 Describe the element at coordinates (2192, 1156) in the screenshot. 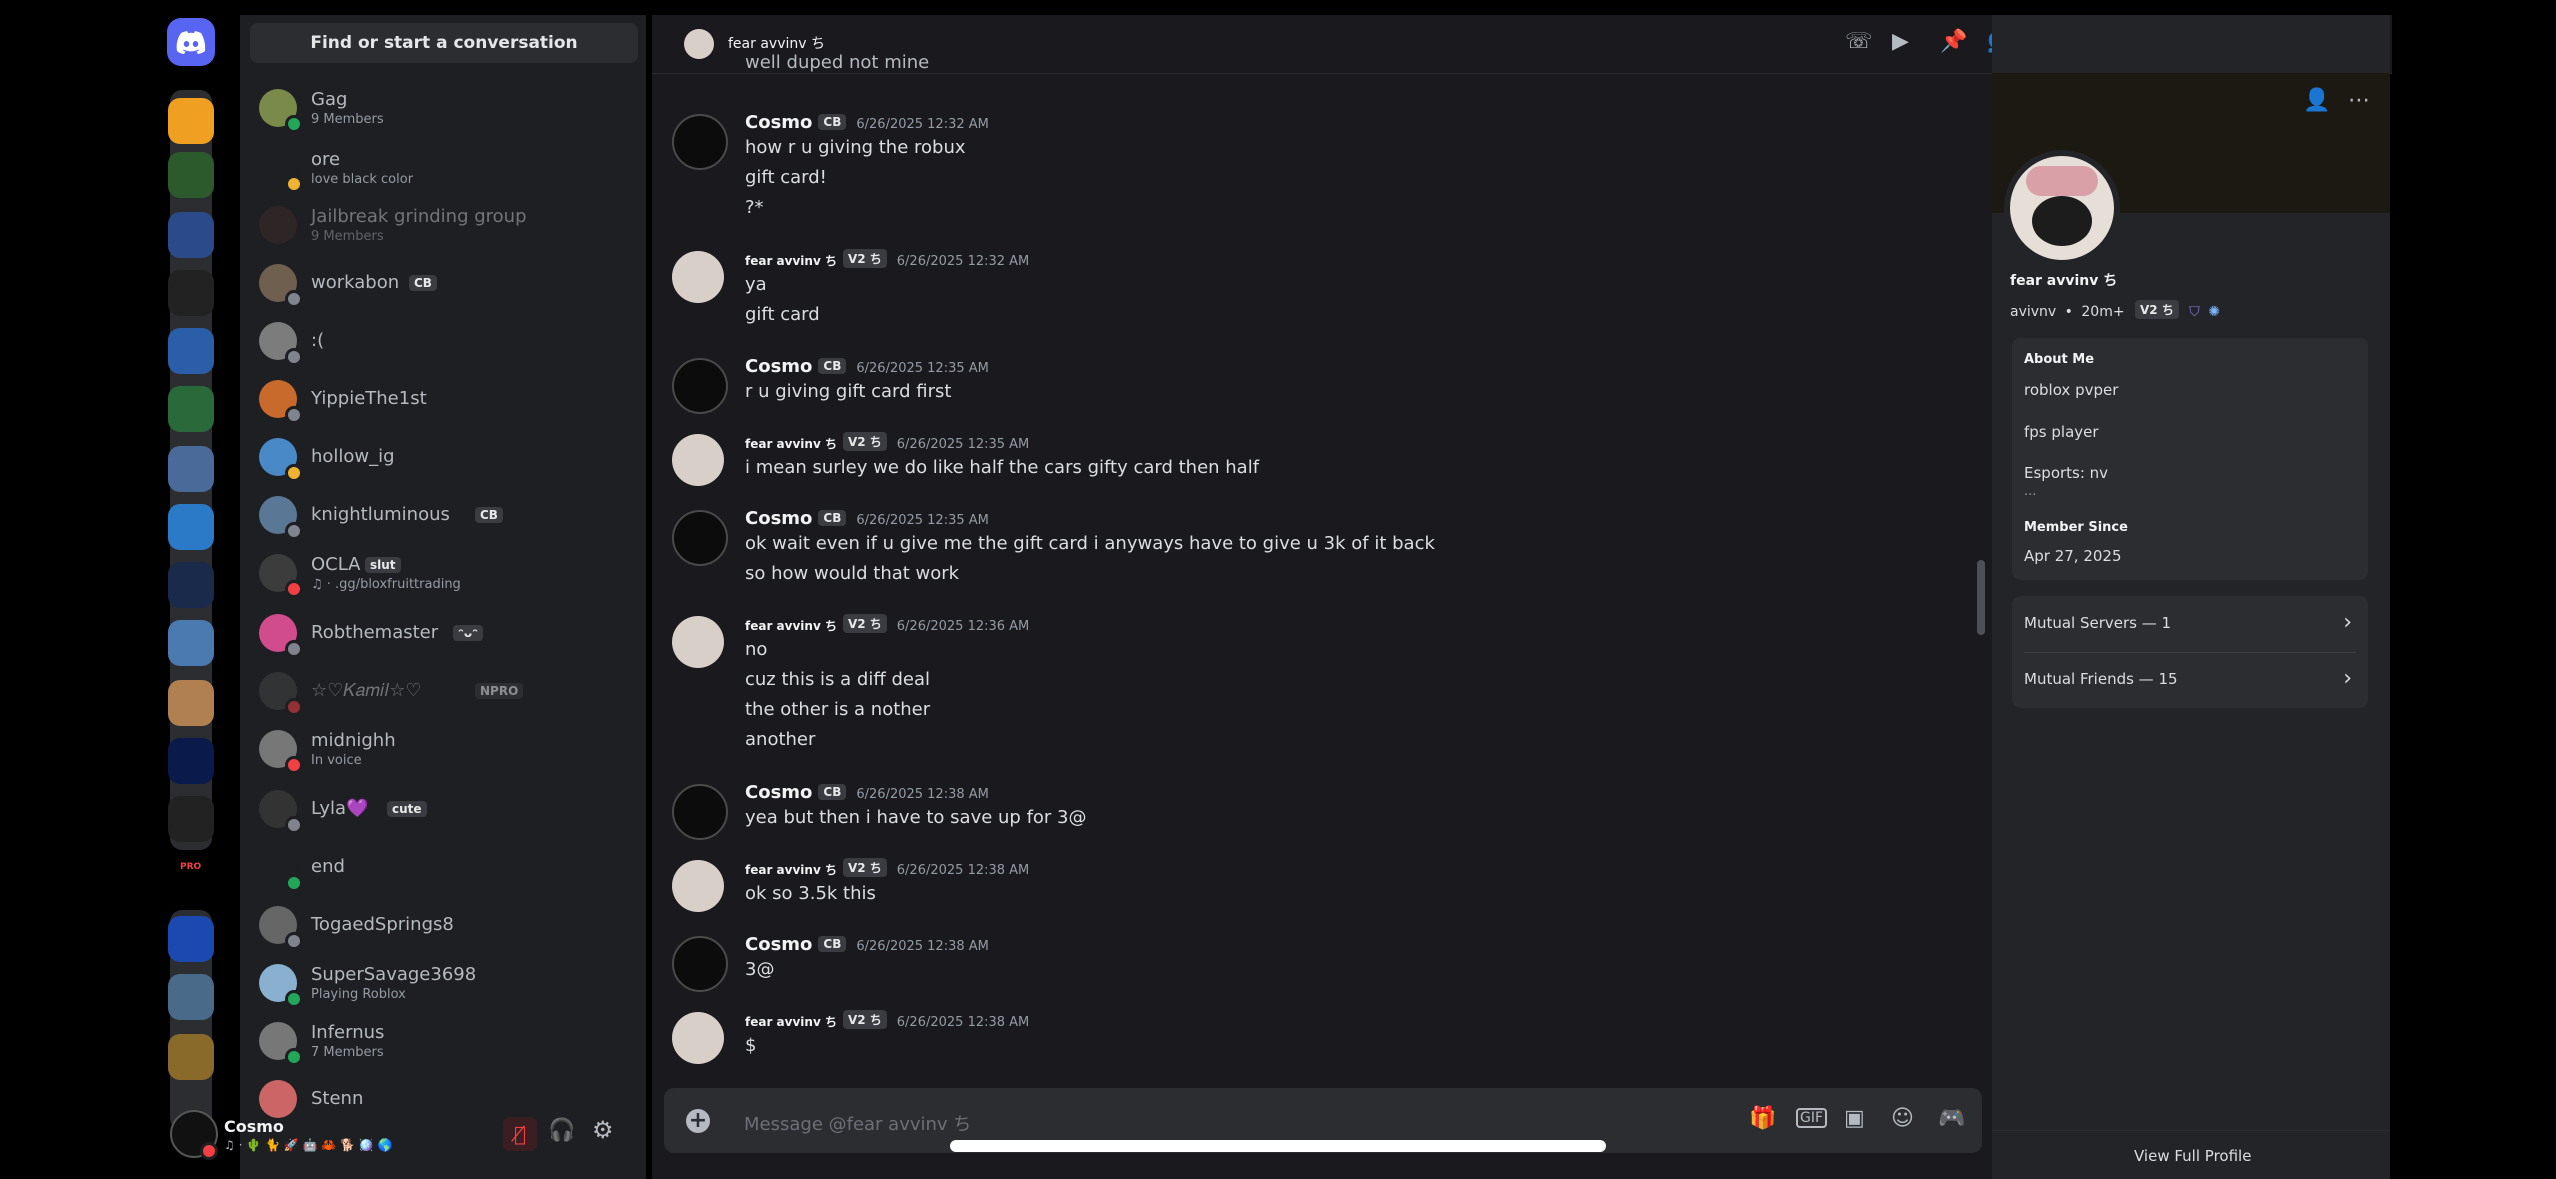

I see `view-full-profile-link: View Full Profile` at that location.